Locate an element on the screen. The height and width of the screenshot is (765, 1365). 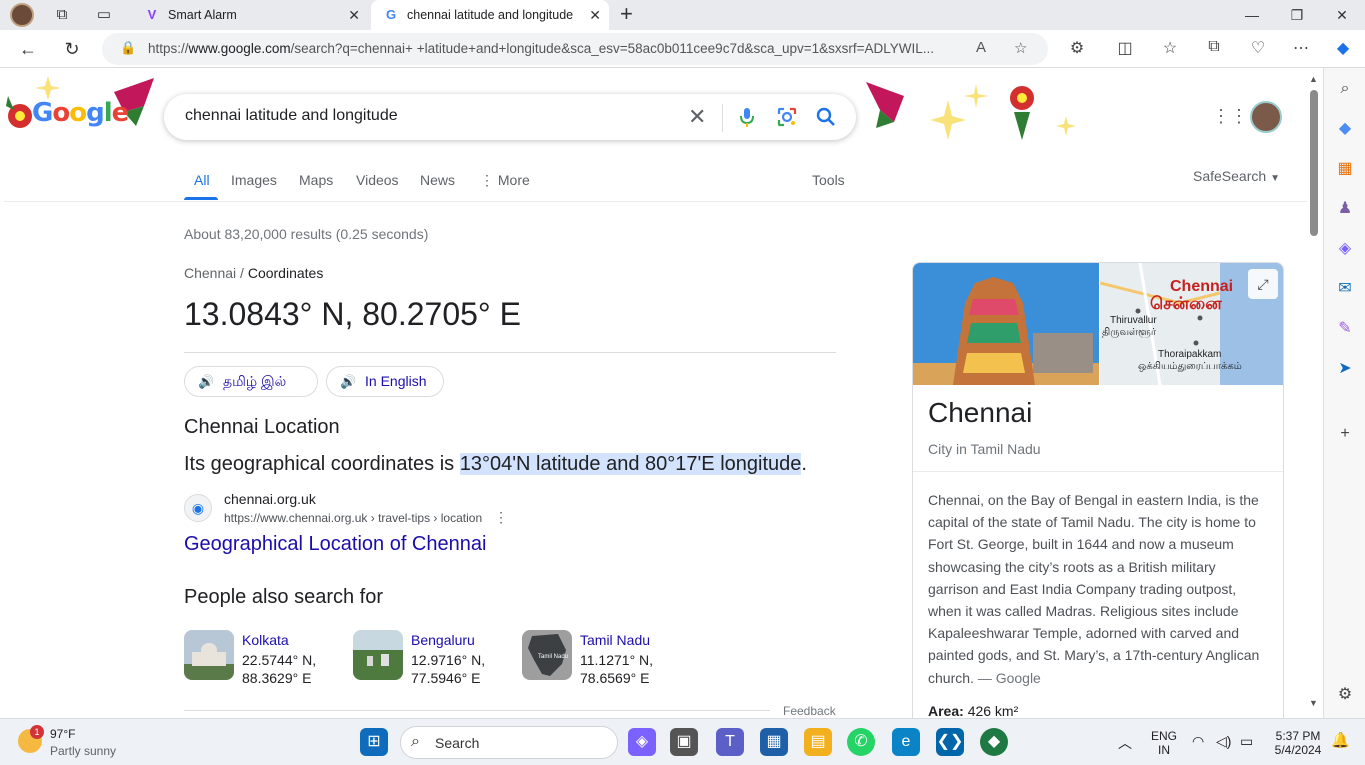
weather-temperature: 97°F is located at coordinates (62, 734).